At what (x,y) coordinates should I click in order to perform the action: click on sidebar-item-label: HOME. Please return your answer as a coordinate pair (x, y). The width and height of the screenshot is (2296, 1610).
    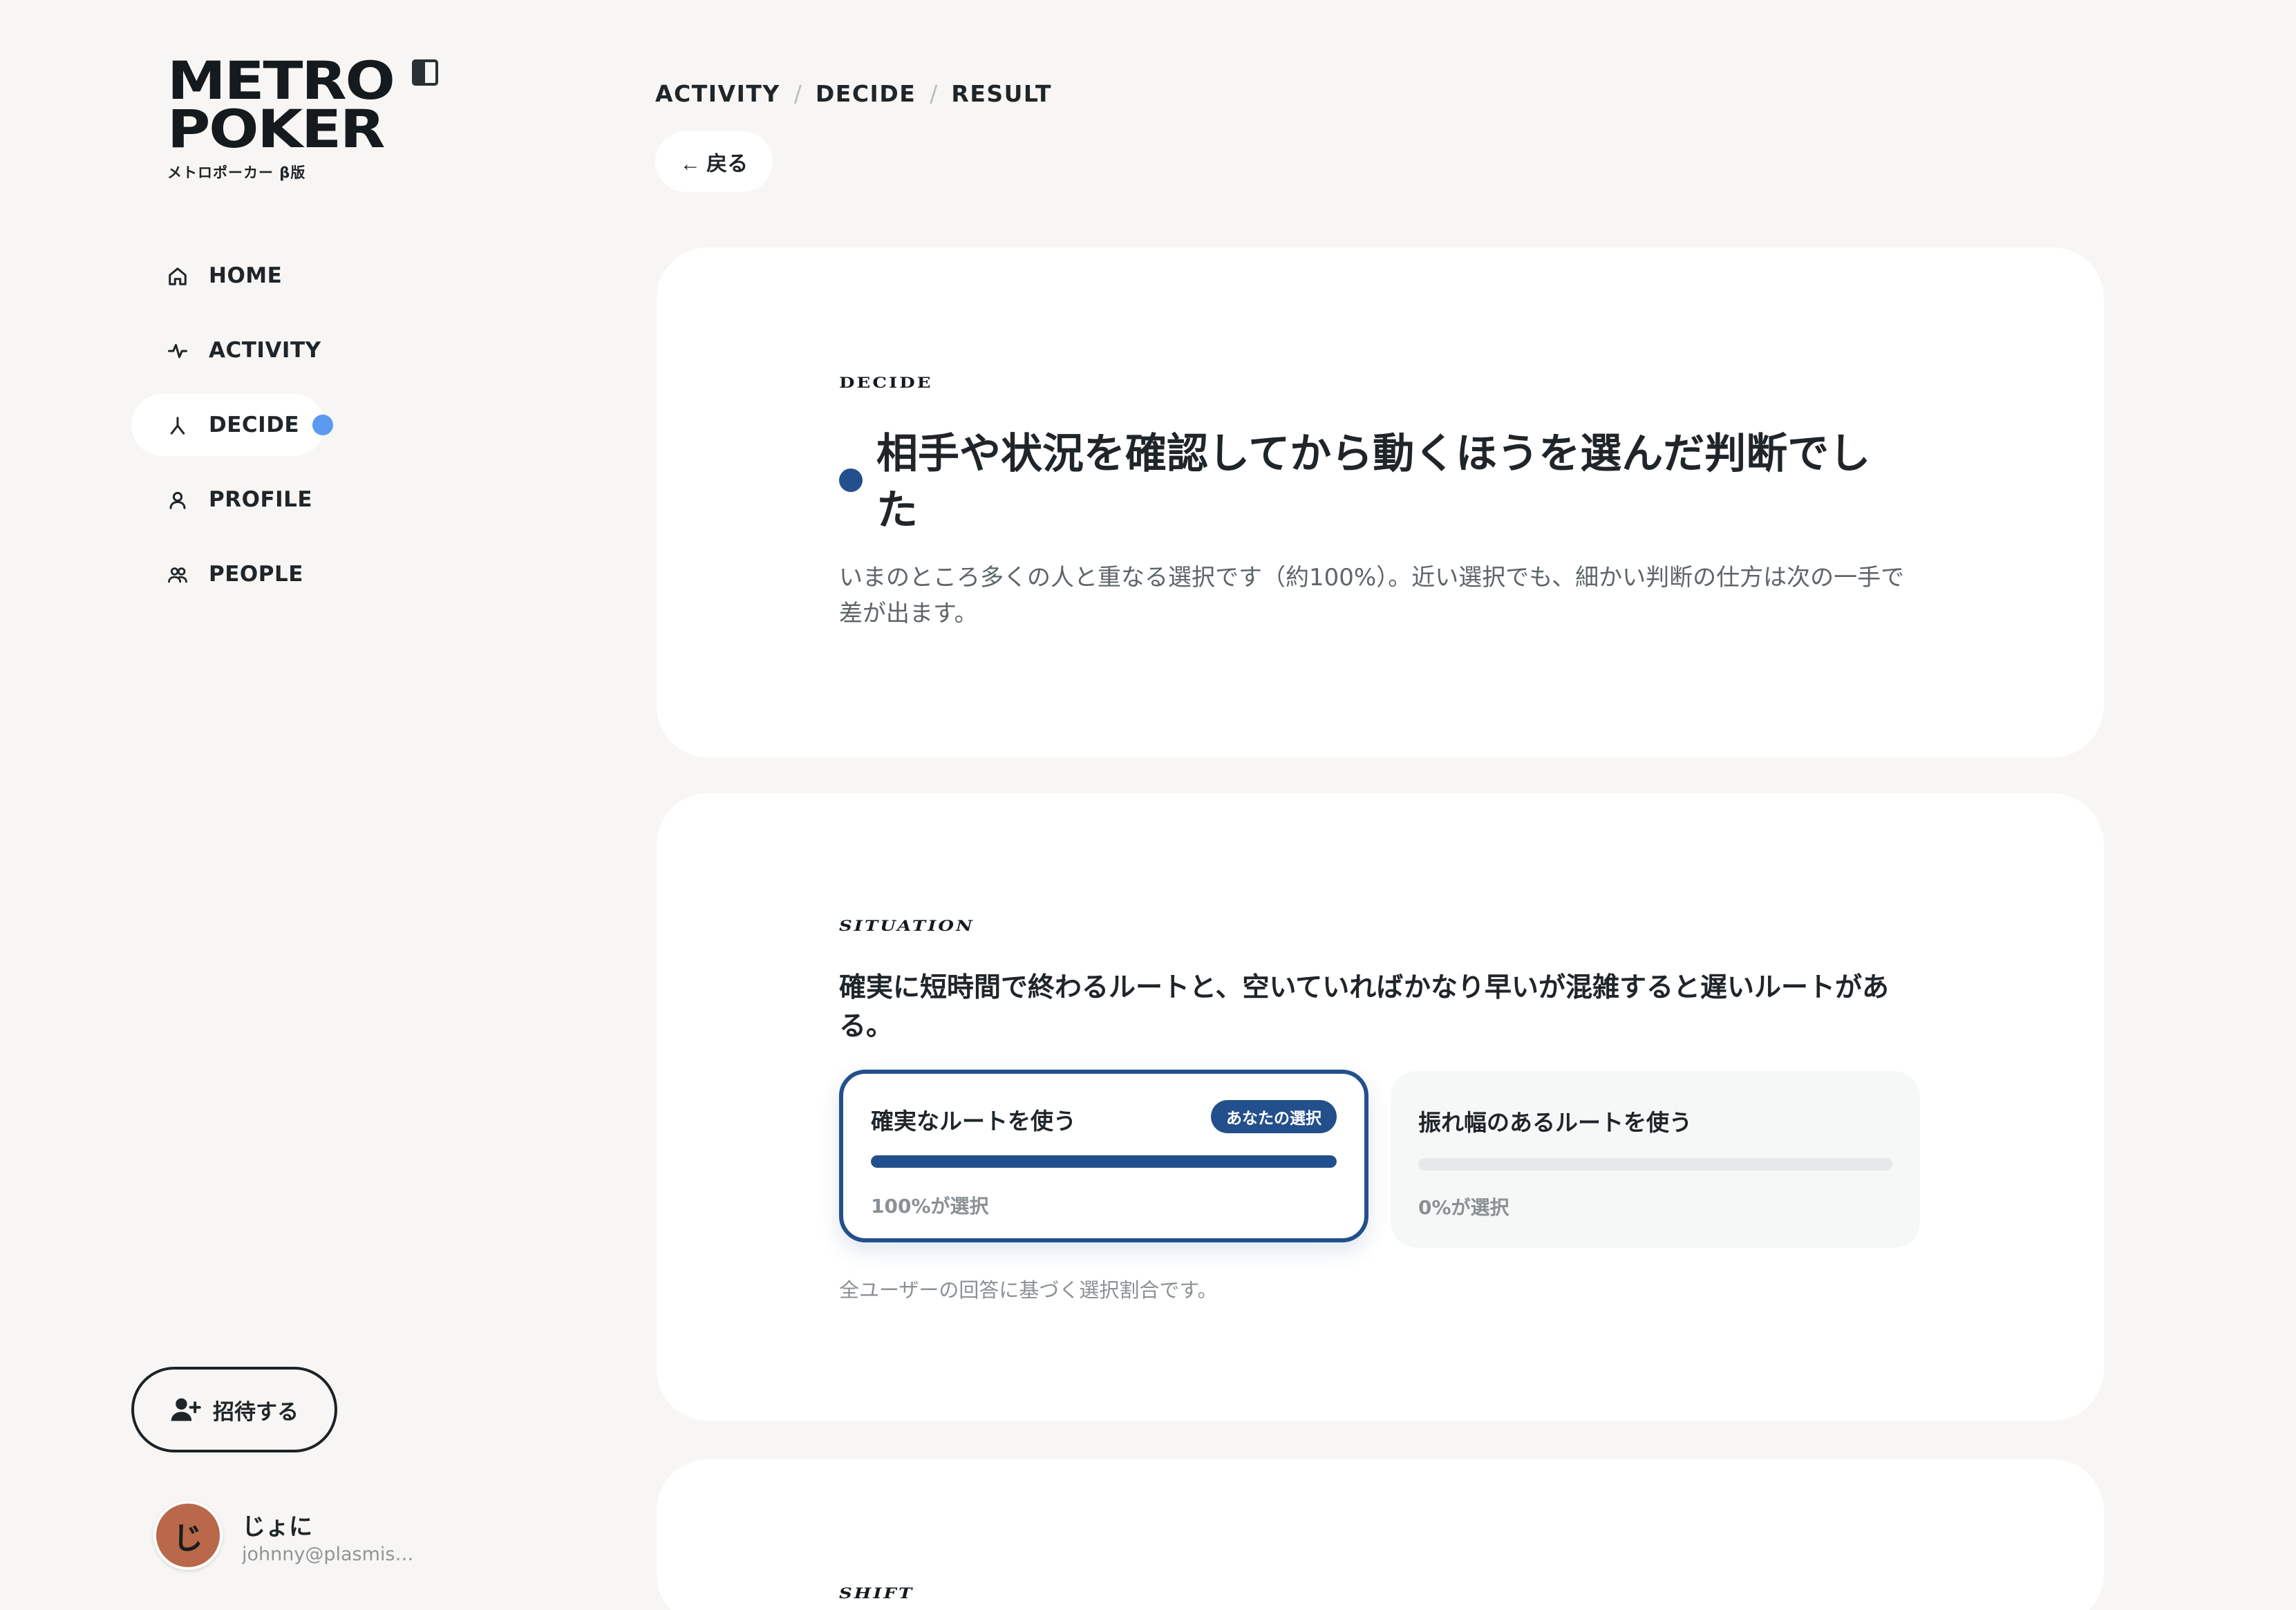
    Looking at the image, I should click on (246, 275).